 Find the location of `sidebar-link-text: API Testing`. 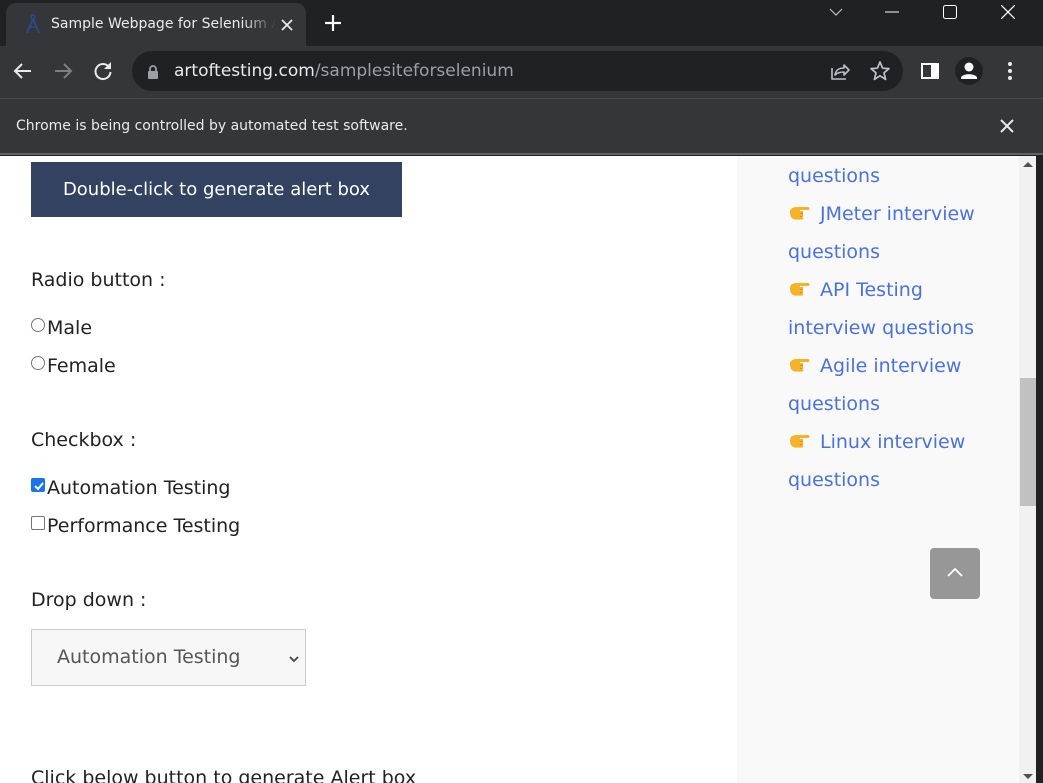

sidebar-link-text: API Testing is located at coordinates (871, 290).